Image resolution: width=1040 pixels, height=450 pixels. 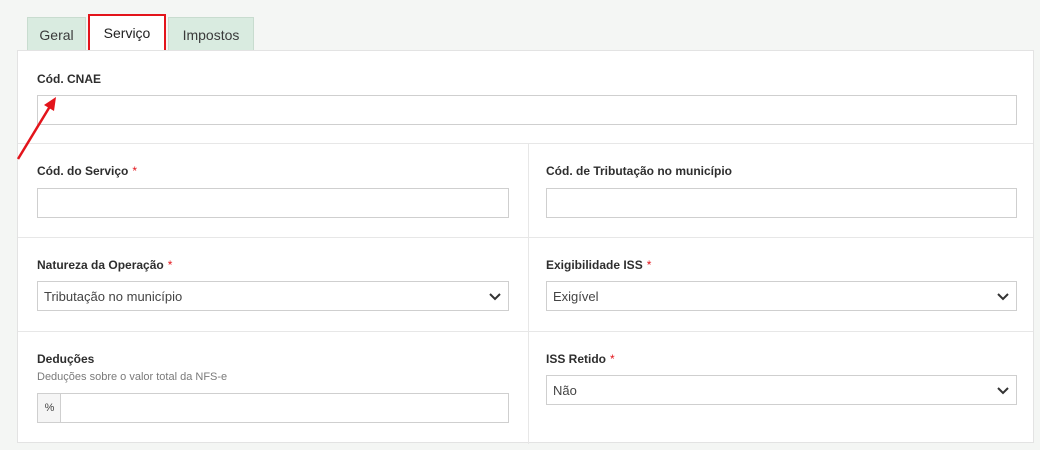 I want to click on tab-bar: Geral Serviço Impostos, so click(x=141, y=33).